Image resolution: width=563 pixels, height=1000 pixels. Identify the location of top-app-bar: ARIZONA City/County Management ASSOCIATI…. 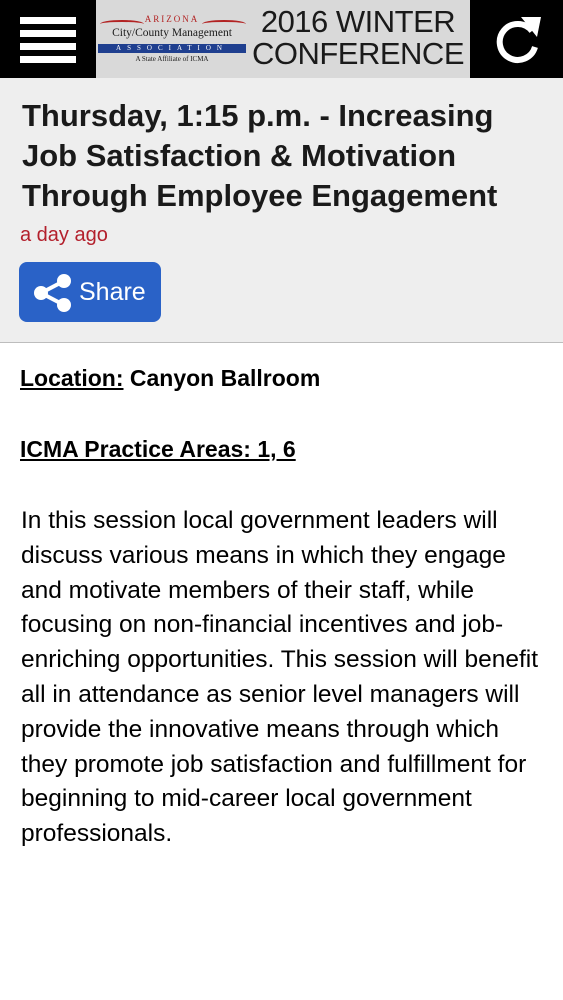
(281, 39).